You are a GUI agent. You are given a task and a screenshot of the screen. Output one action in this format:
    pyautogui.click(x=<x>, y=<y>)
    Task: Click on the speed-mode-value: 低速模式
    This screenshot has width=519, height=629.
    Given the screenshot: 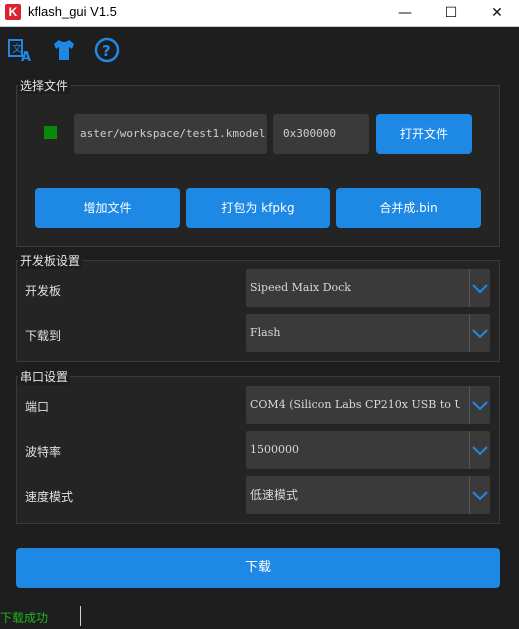 What is the action you would take?
    pyautogui.click(x=274, y=495)
    